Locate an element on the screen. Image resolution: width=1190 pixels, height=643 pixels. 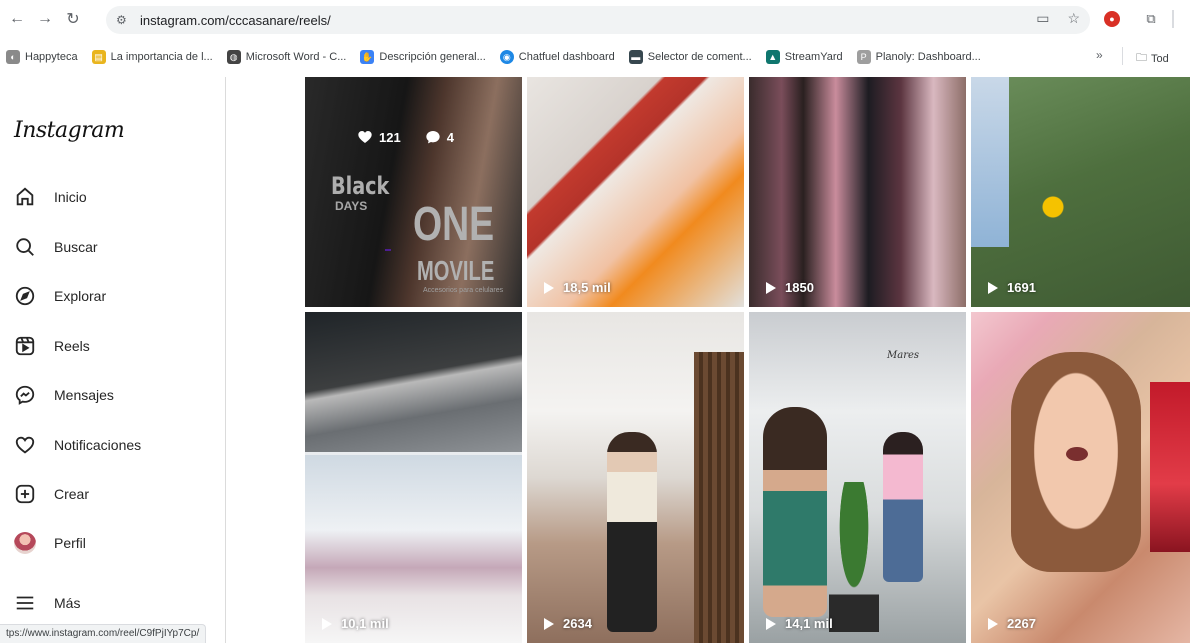
create-icon is located at coordinates (25, 494).